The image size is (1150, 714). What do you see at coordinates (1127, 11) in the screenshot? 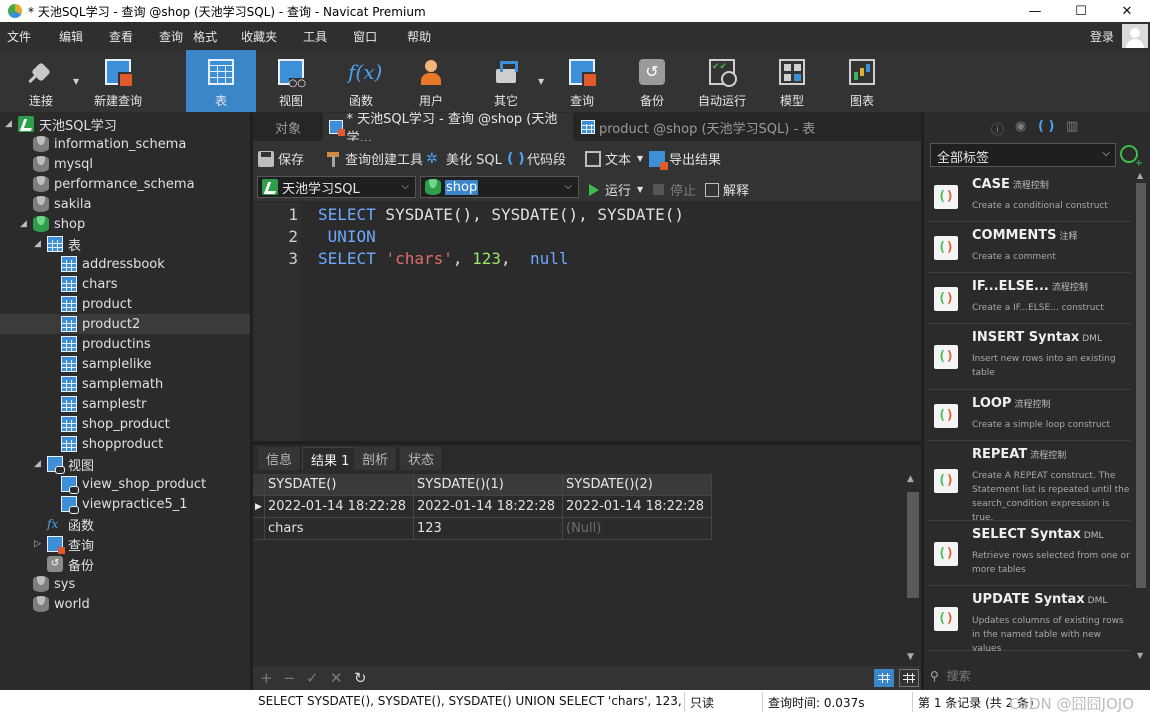
I see `close-button: ✕` at bounding box center [1127, 11].